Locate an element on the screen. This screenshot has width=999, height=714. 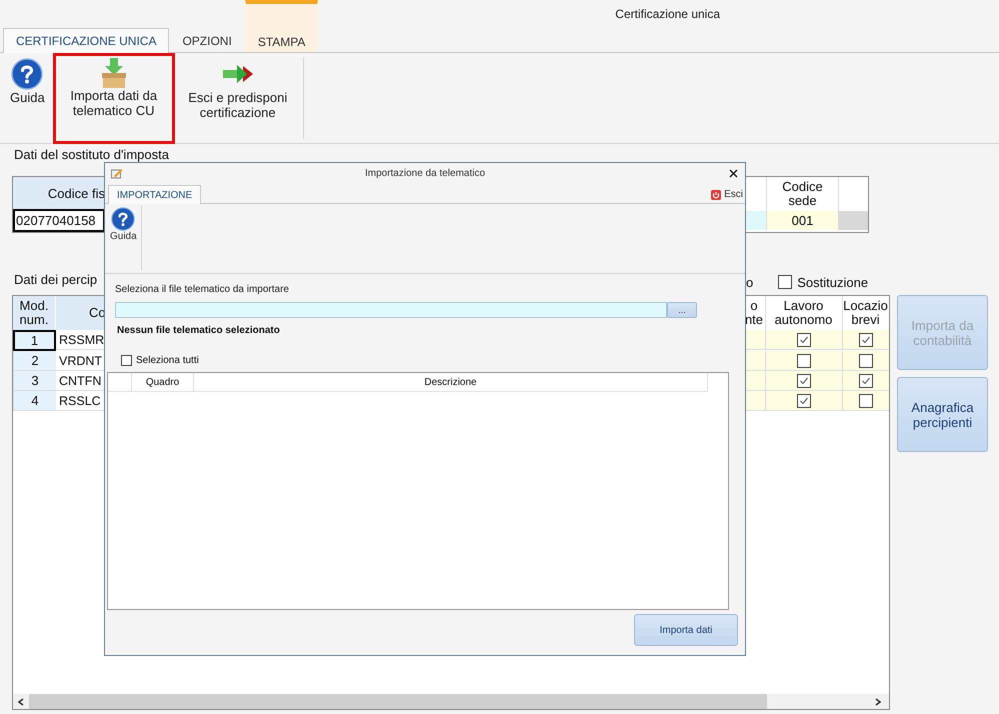
checkbox-label: Sostituzione is located at coordinates (832, 282).